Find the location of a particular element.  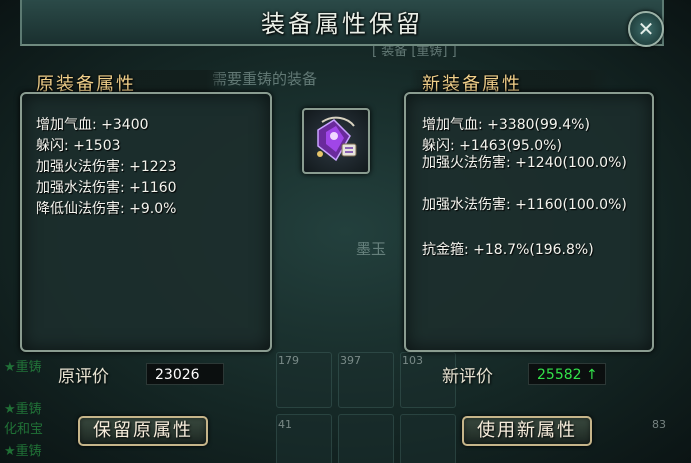

bg-hint-text: 需要重铸的装备 is located at coordinates (265, 79).